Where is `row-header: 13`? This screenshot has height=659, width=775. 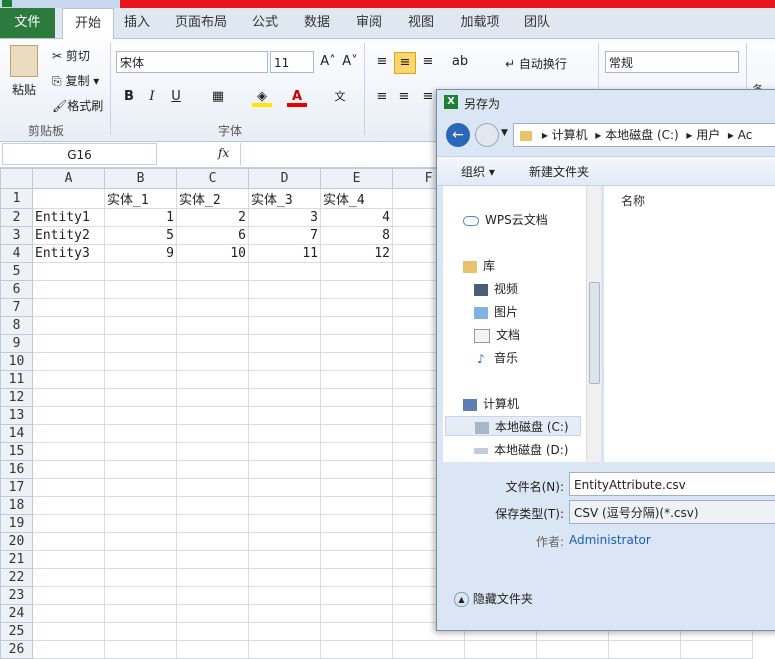 row-header: 13 is located at coordinates (16, 415).